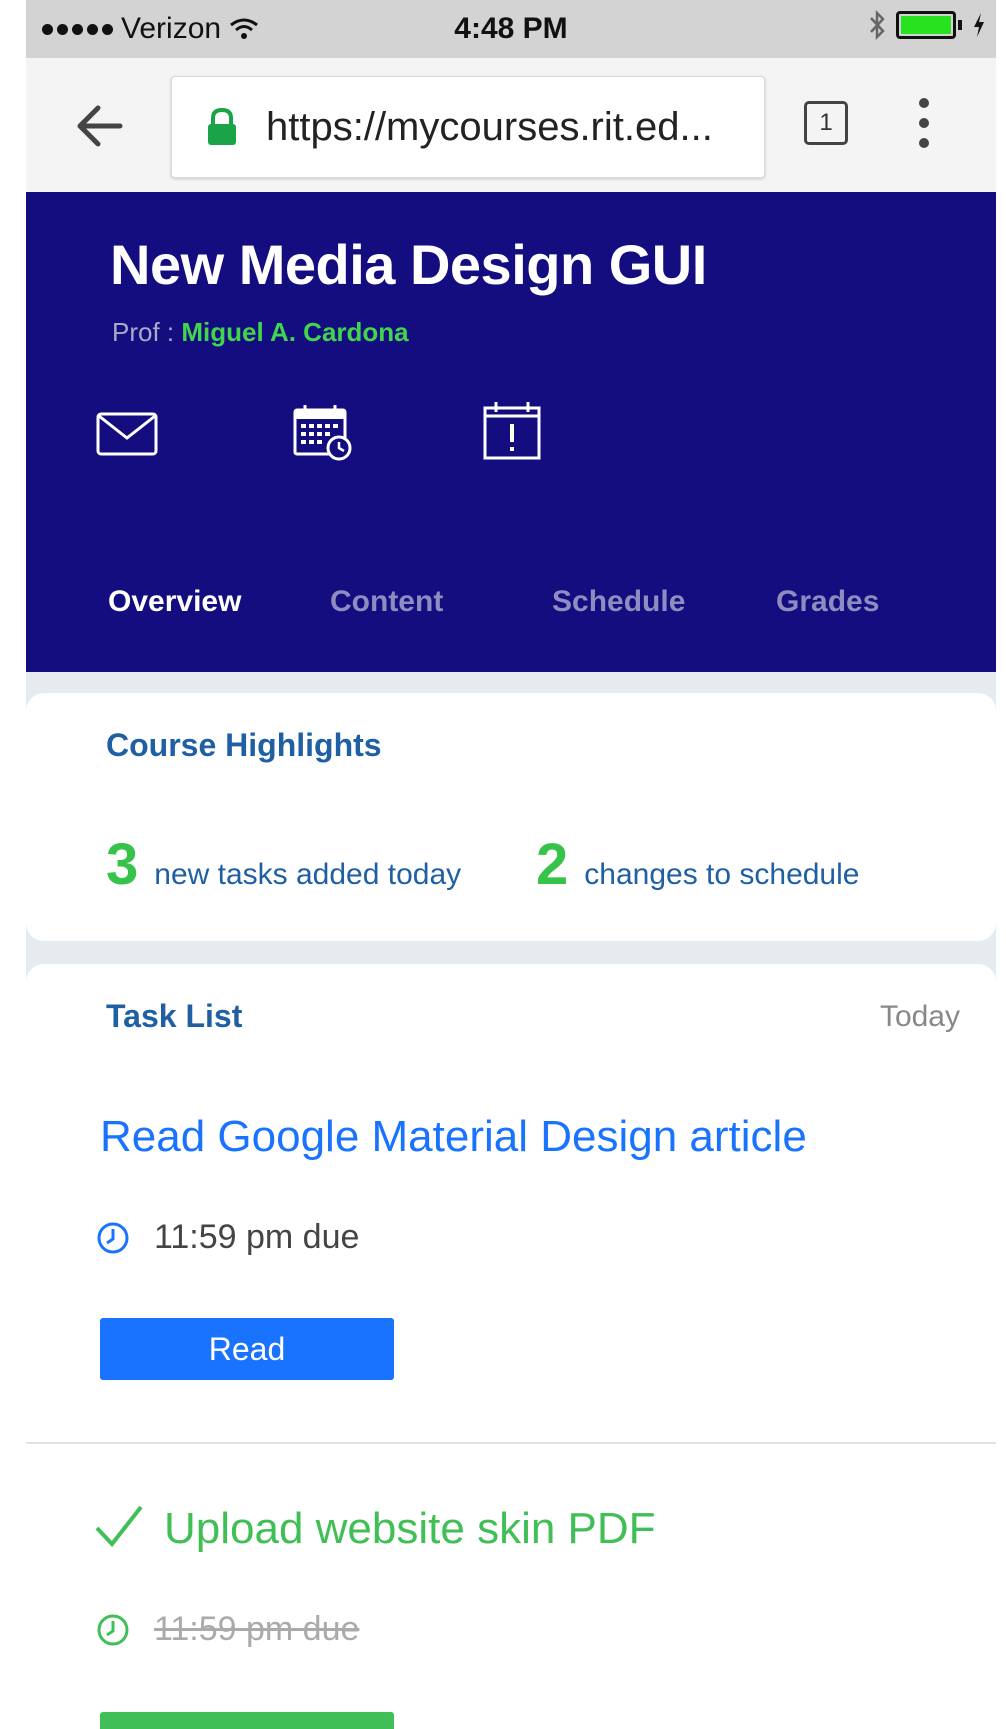 This screenshot has width=1006, height=1729. What do you see at coordinates (247, 1720) in the screenshot?
I see `completed-task-button` at bounding box center [247, 1720].